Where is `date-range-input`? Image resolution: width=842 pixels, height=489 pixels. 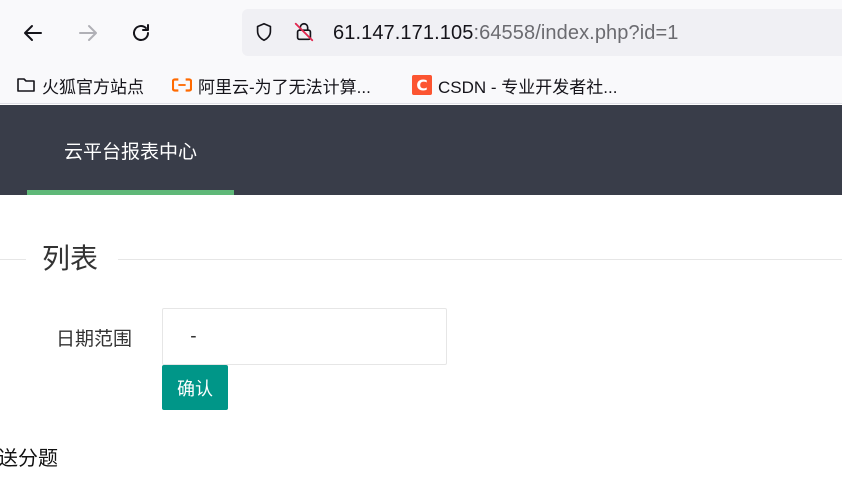 date-range-input is located at coordinates (304, 336).